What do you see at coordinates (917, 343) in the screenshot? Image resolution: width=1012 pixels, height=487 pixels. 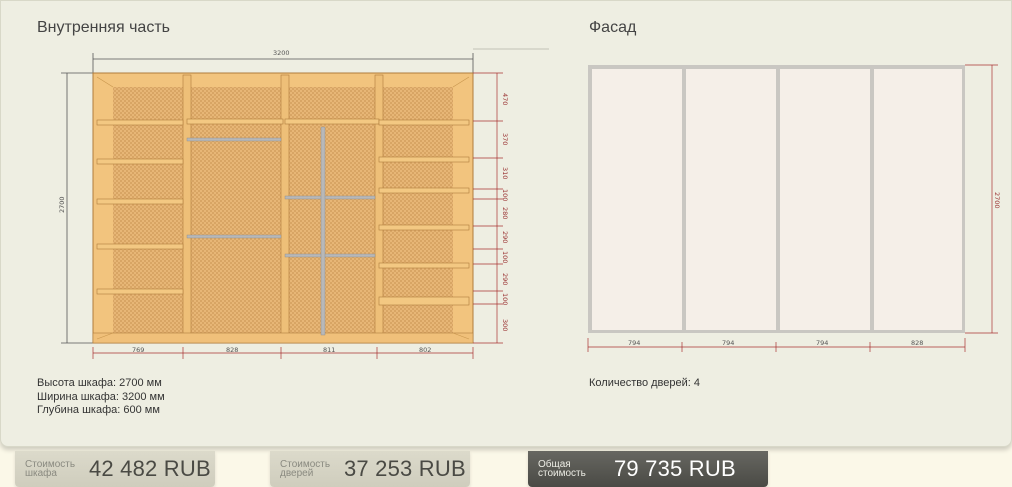 I see `facade-dim-4: 828` at bounding box center [917, 343].